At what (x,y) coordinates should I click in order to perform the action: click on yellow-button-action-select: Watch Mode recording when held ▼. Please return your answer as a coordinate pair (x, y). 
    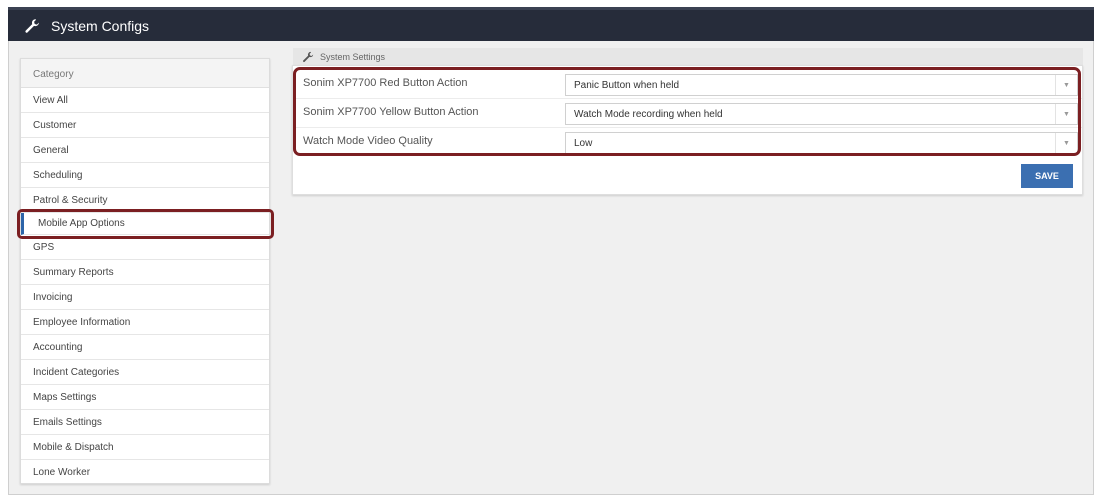
    Looking at the image, I should click on (821, 114).